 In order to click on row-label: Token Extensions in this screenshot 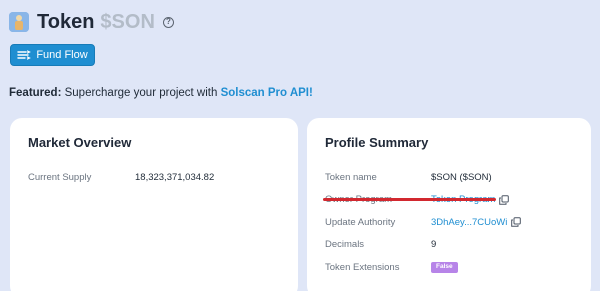, I will do `click(362, 267)`.